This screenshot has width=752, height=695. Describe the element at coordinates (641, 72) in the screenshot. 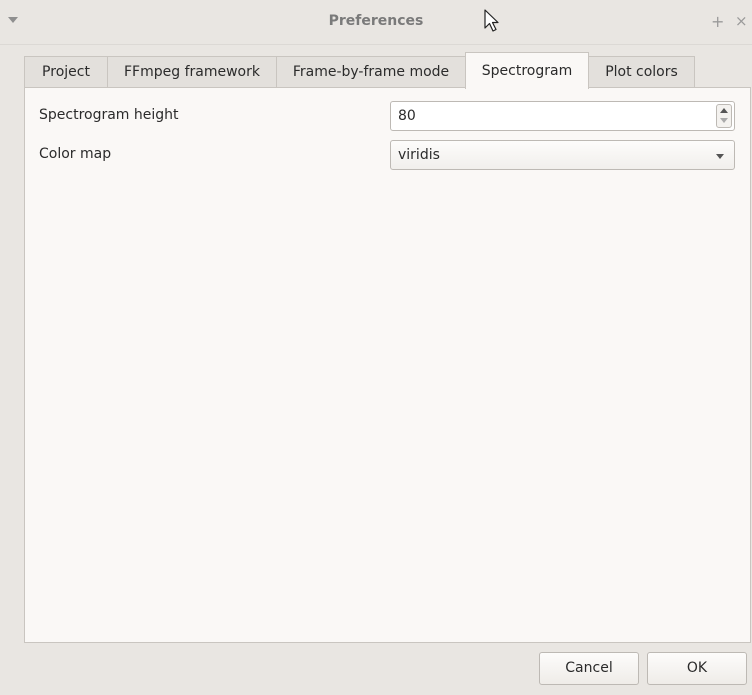

I see `tab-plot-colors: Plot colors` at that location.